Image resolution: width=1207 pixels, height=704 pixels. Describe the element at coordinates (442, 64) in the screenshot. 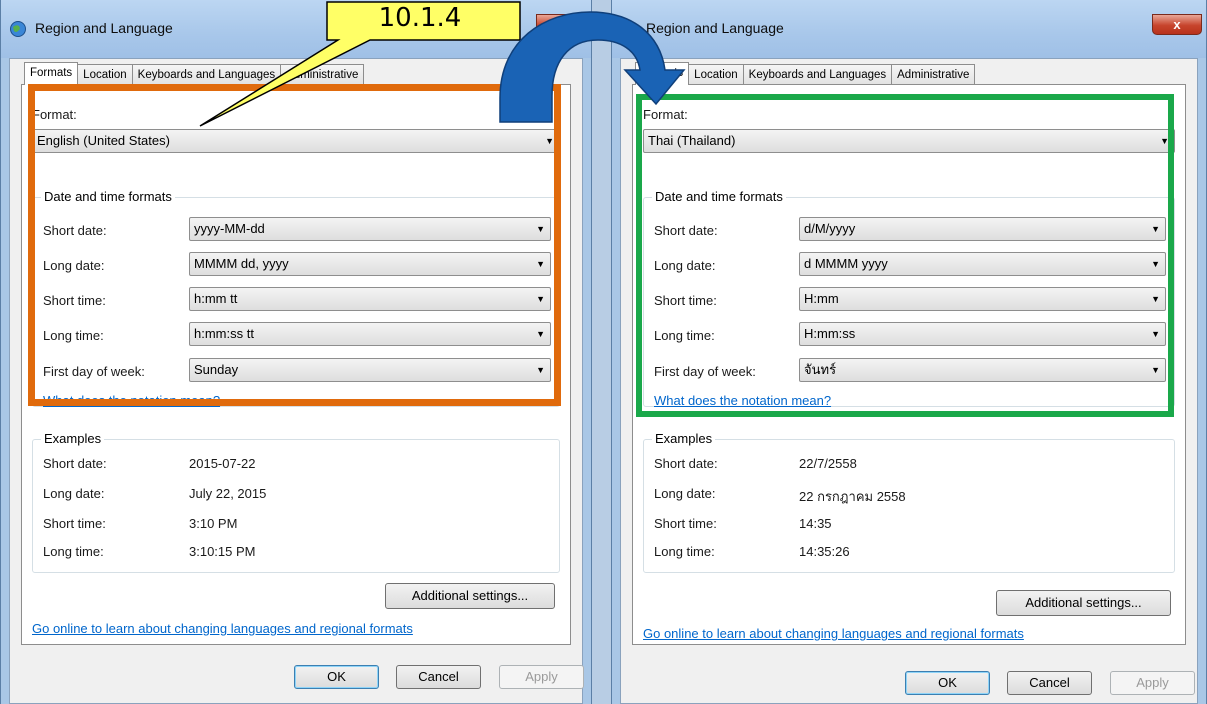

I see `annotation-layer` at that location.